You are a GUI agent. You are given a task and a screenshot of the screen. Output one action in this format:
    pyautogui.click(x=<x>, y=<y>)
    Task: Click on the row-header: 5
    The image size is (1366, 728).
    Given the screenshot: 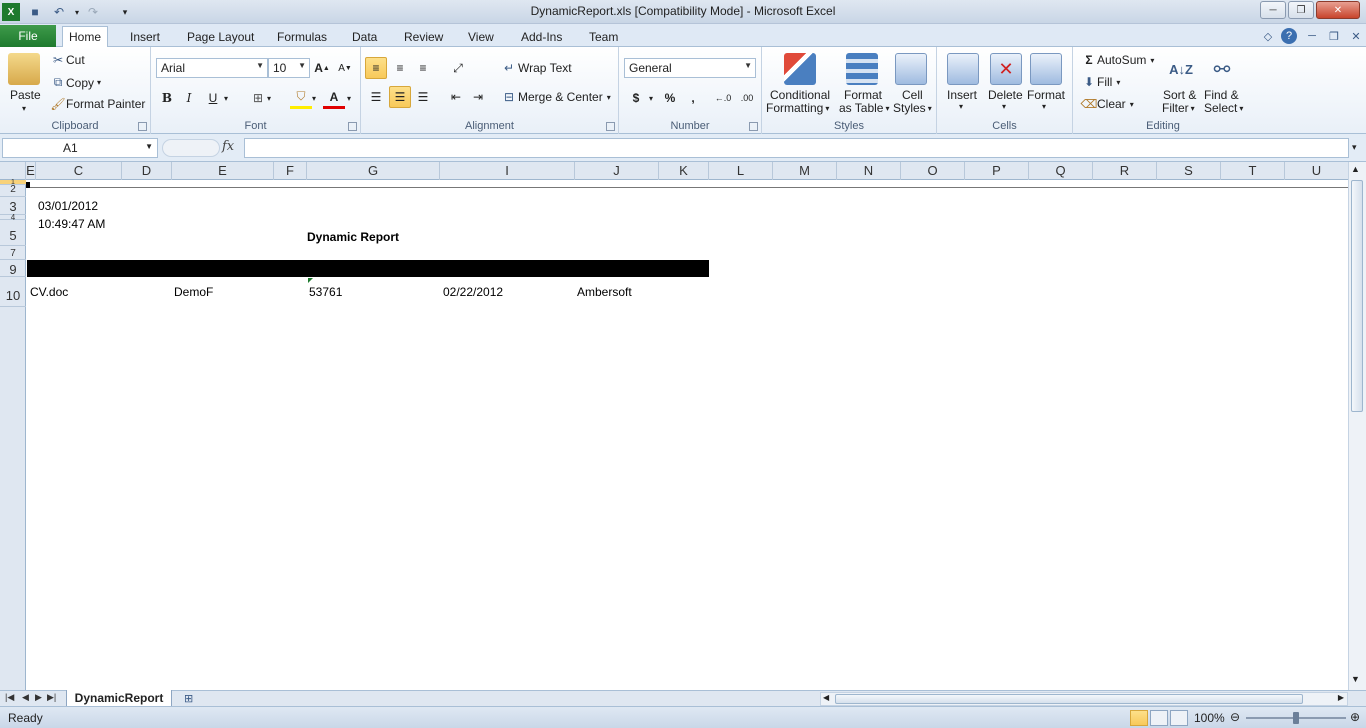 What is the action you would take?
    pyautogui.click(x=13, y=233)
    